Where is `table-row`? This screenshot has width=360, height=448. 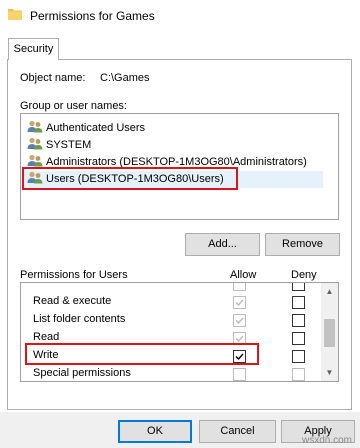
table-row is located at coordinates (170, 288).